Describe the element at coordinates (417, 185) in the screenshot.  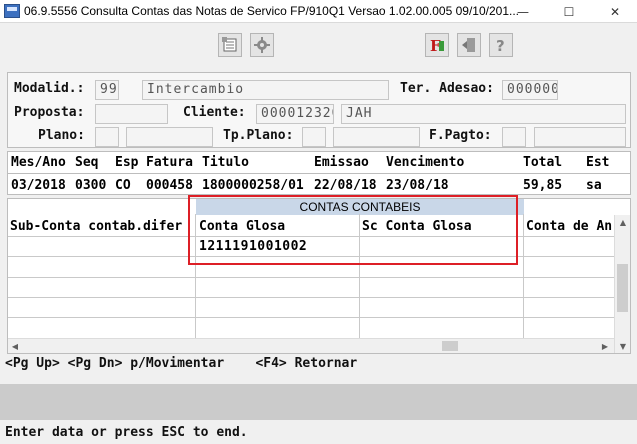
I see `val-vencimento: 23/08/18` at that location.